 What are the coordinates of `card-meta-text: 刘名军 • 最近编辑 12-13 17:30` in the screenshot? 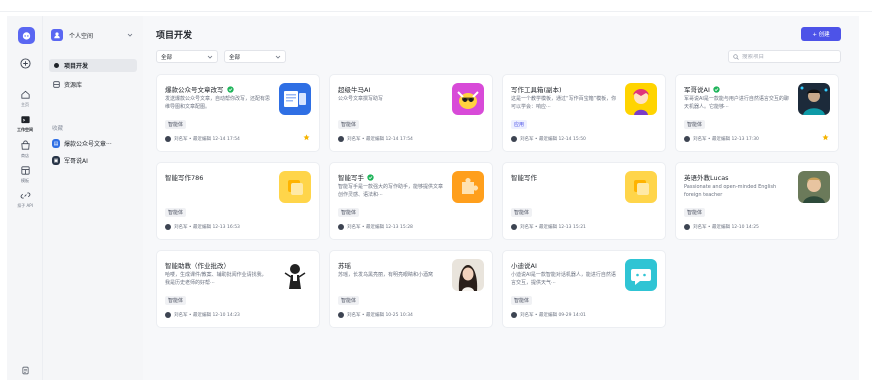 It's located at (726, 139).